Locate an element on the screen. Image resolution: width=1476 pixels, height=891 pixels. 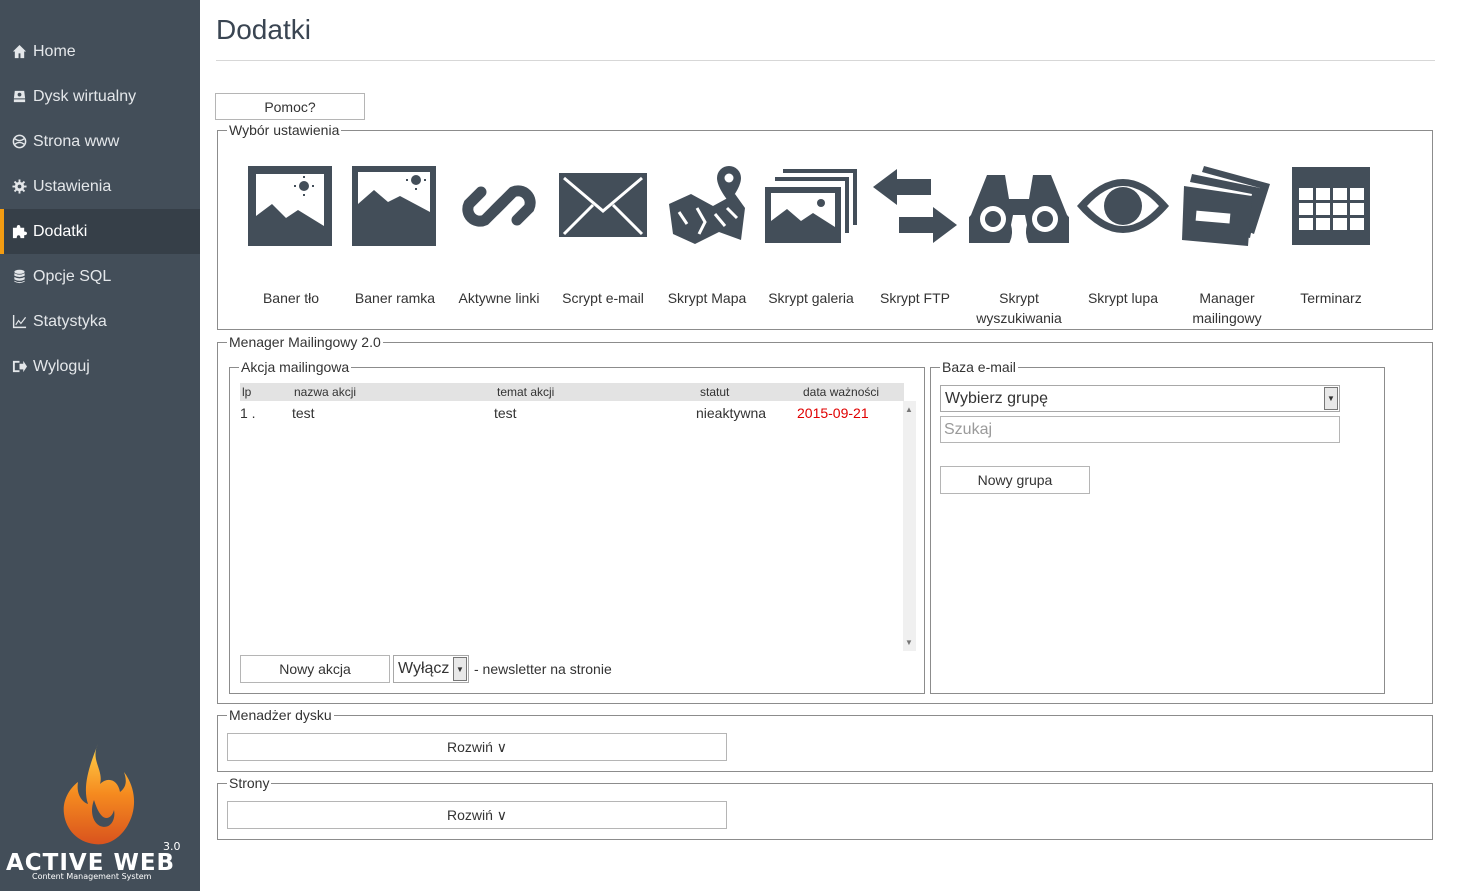
column-header-date: data ważności is located at coordinates (841, 392).